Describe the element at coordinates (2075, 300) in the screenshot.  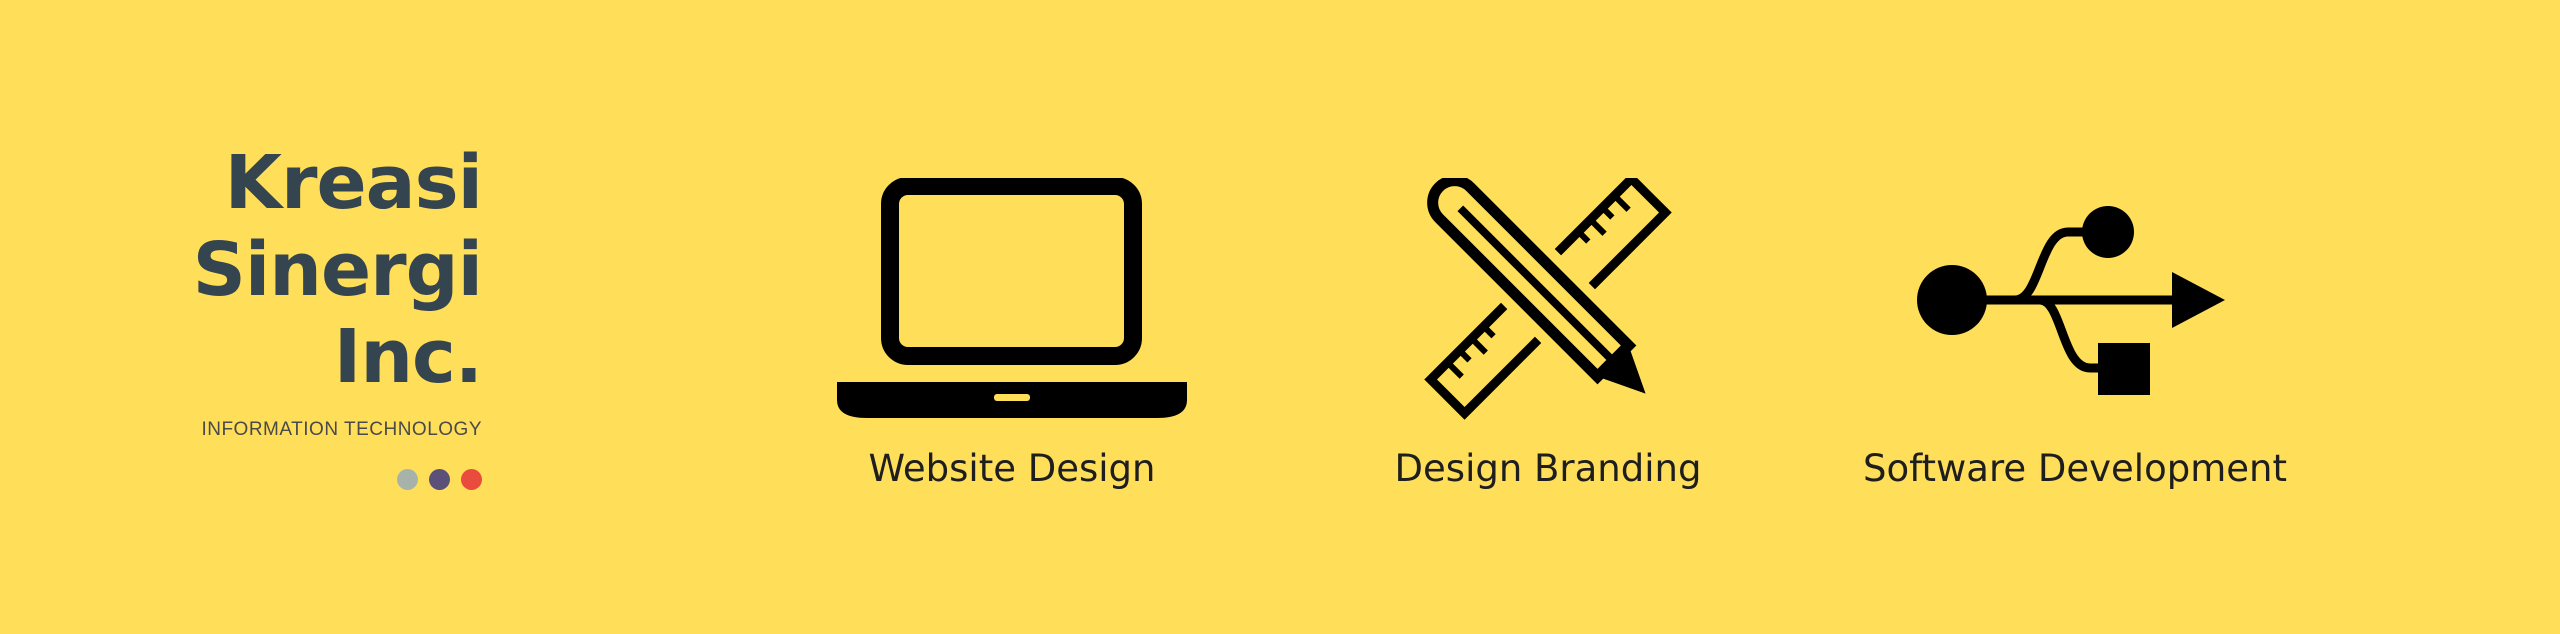
I see `usb-icon` at that location.